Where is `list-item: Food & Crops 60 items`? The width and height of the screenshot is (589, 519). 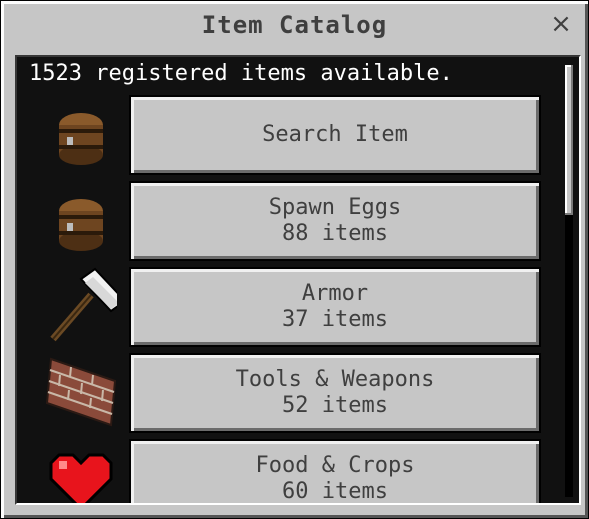 list-item: Food & Crops 60 items is located at coordinates (282, 471).